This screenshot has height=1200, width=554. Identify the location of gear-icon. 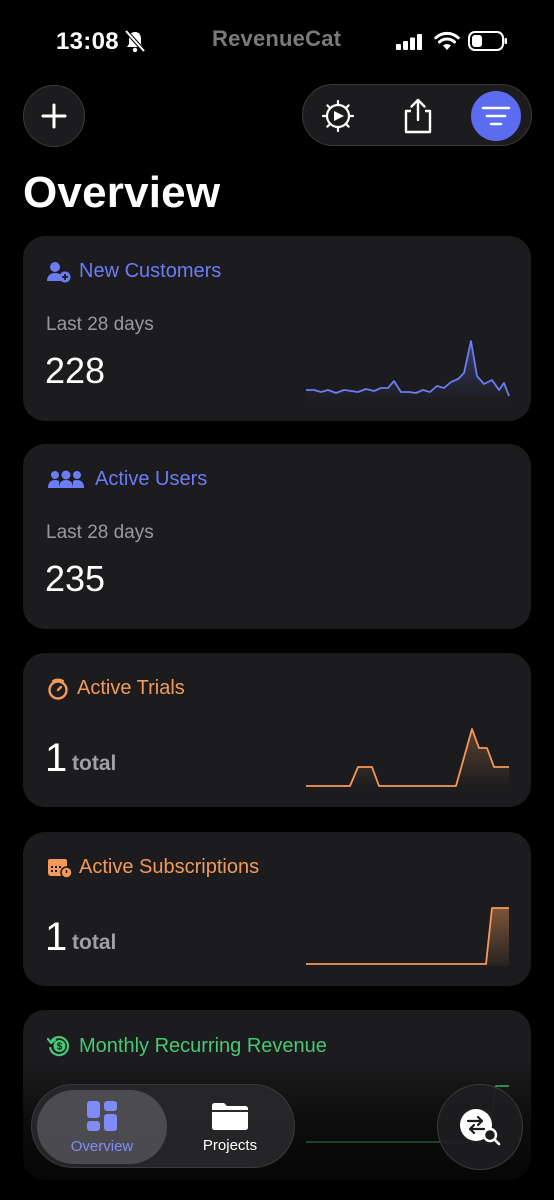
(338, 116).